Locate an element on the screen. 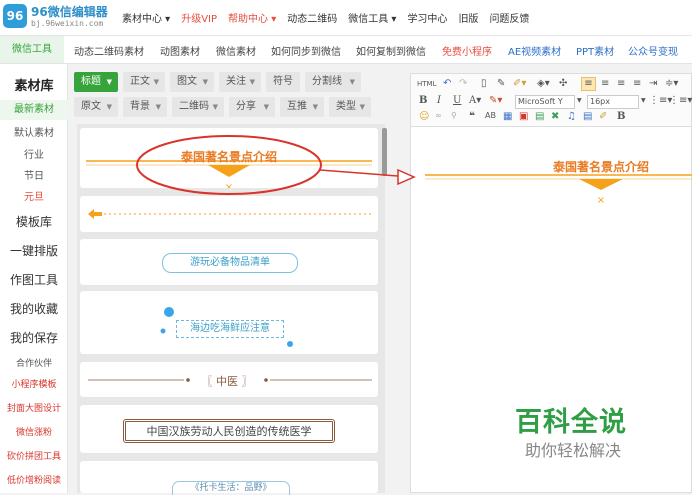 The height and width of the screenshot is (495, 692). brand-logo-icon: 96 is located at coordinates (15, 16).